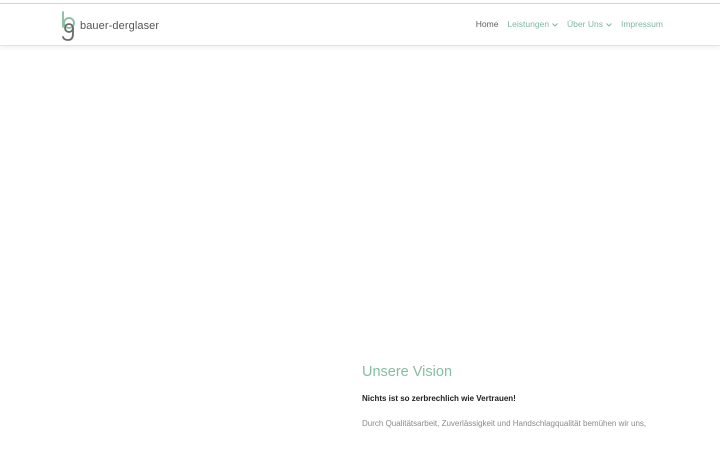  I want to click on nav-item-label: Home, so click(487, 24).